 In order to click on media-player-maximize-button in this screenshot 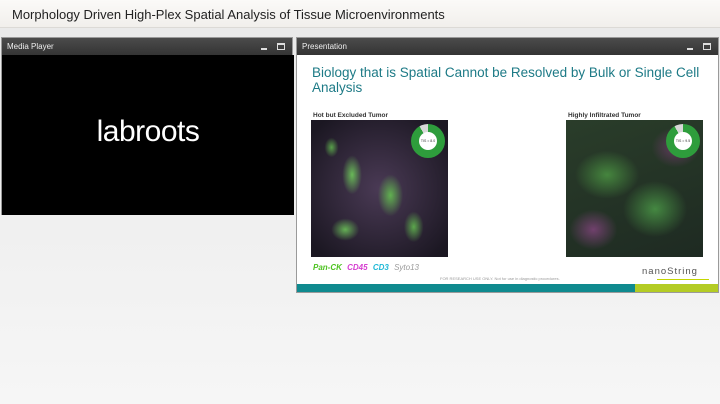, I will do `click(281, 46)`.